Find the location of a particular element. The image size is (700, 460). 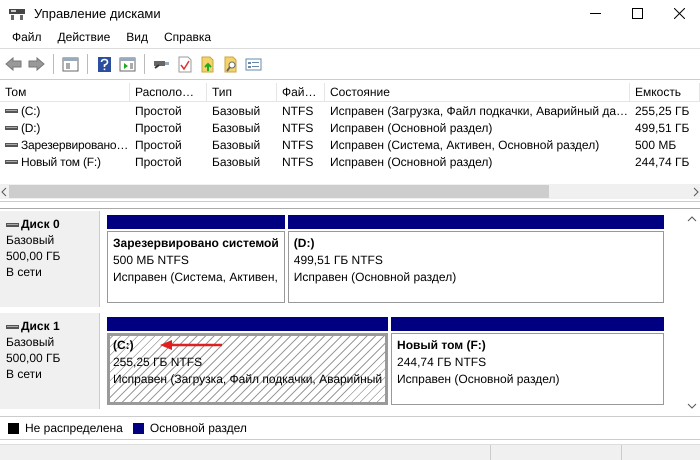

back-arrow-icon is located at coordinates (13, 64).